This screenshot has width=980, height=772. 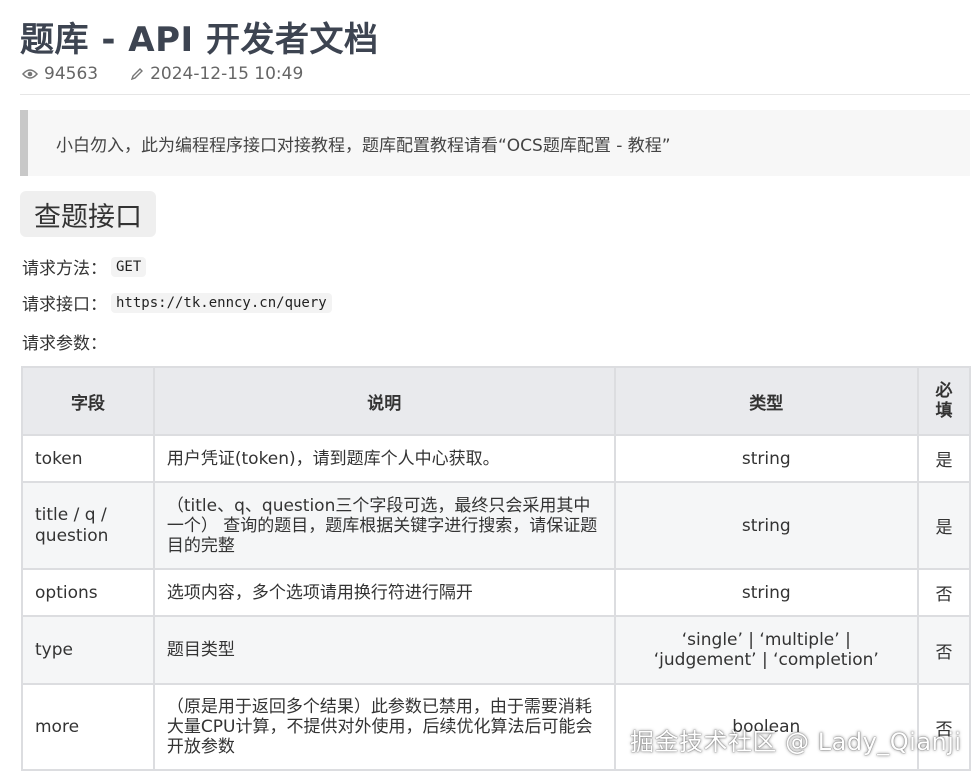 I want to click on request-method-value: GET, so click(x=129, y=266).